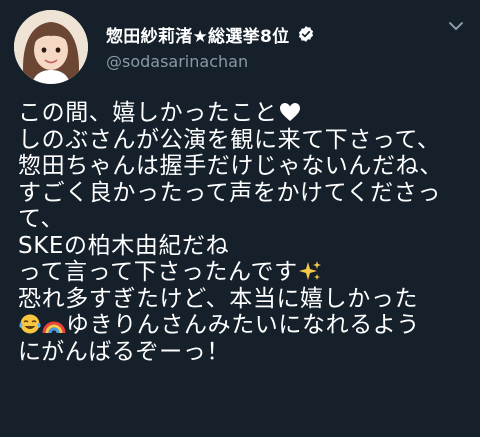  Describe the element at coordinates (30, 324) in the screenshot. I see `tears-of-joy-emoji` at that location.